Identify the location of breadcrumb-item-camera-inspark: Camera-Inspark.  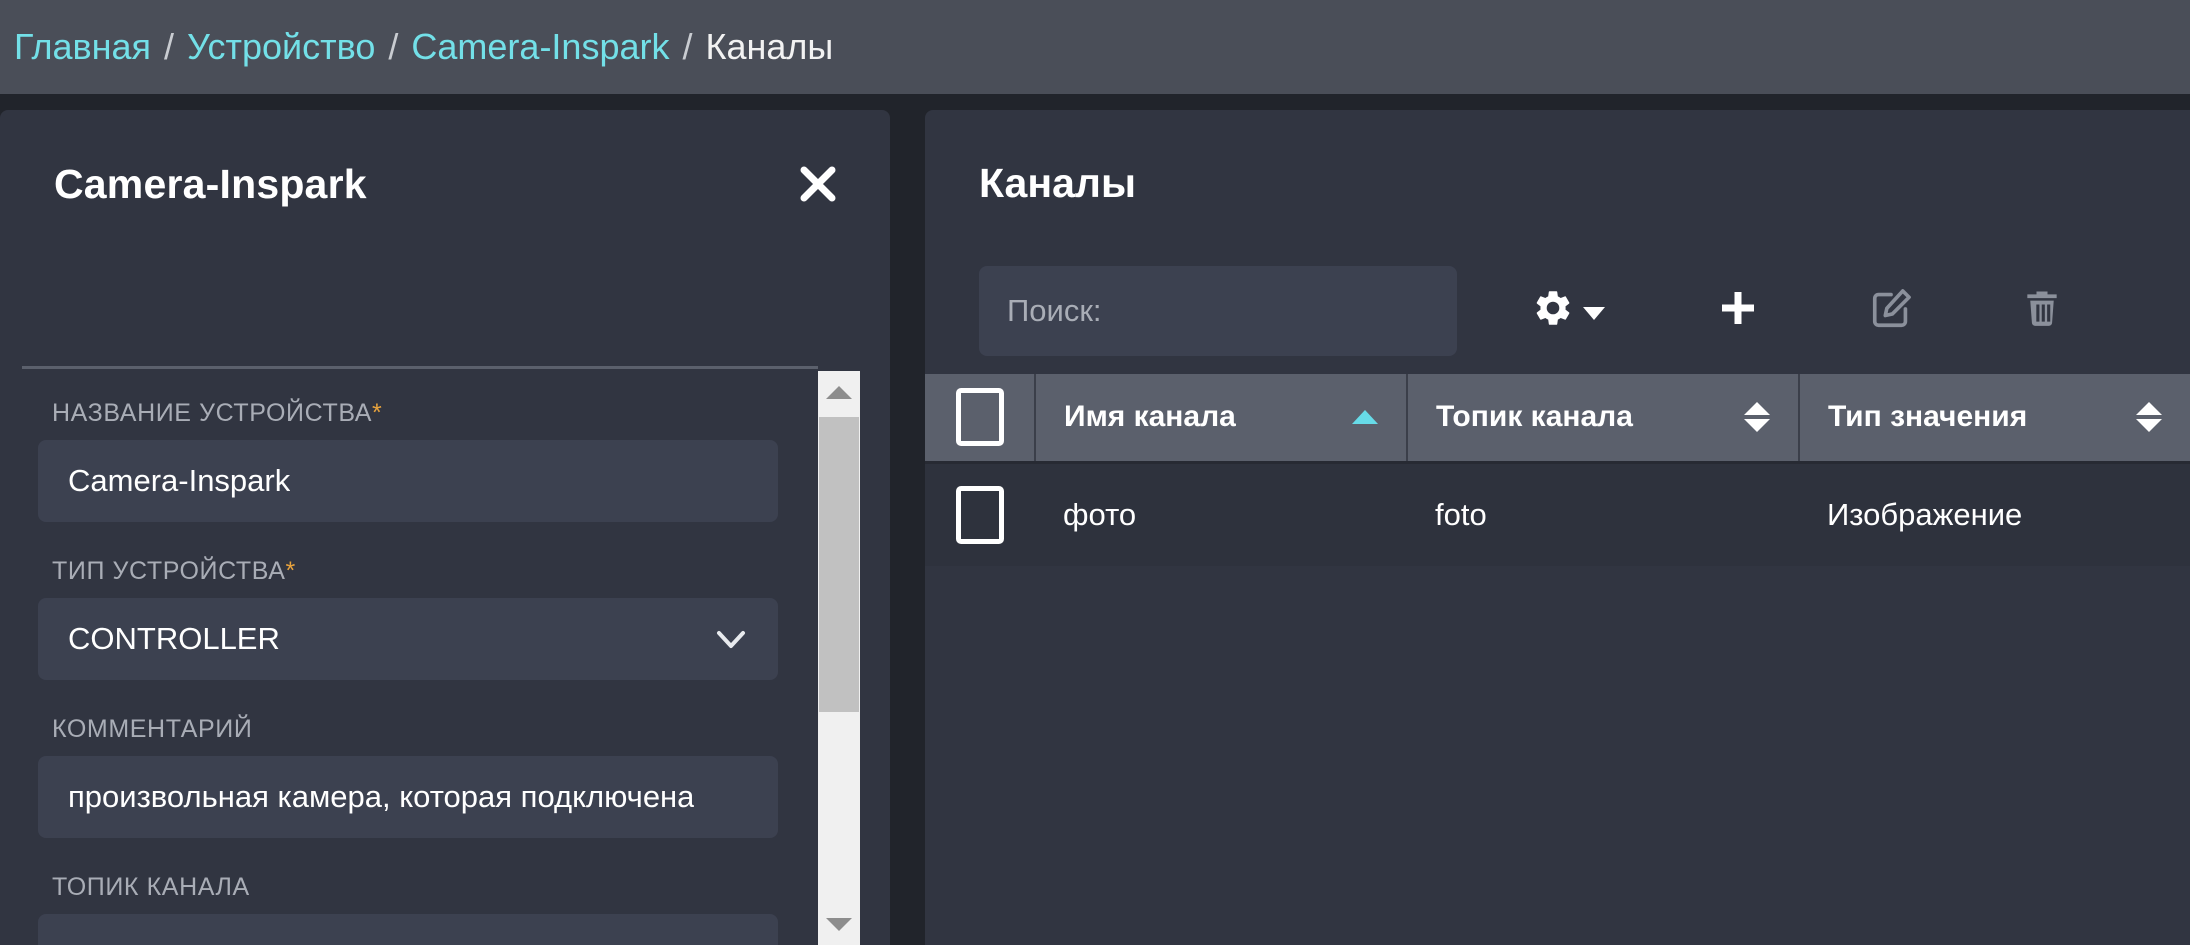
(540, 47).